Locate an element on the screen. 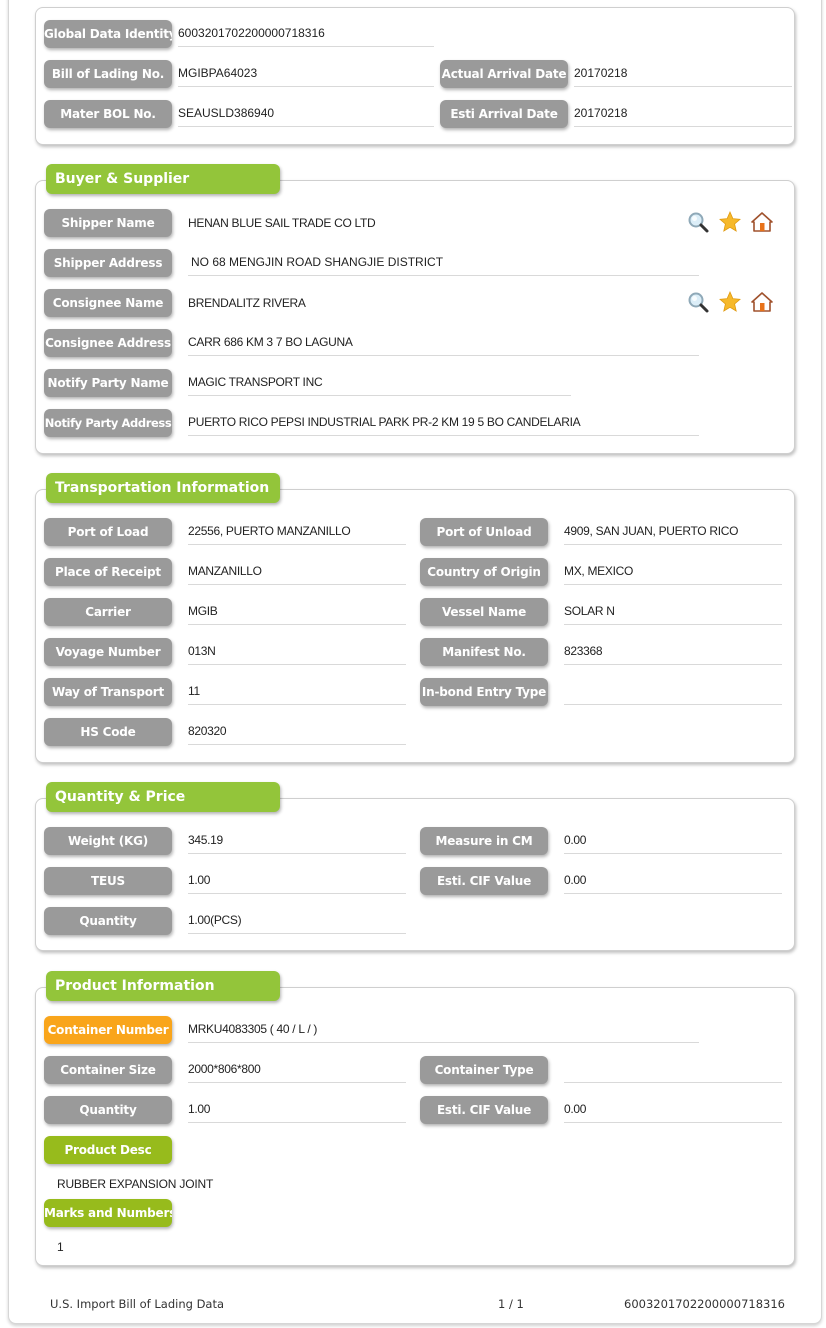 This screenshot has height=1328, width=826. value-notify-party-name: MAGIC TRANSPORT INC is located at coordinates (379, 384).